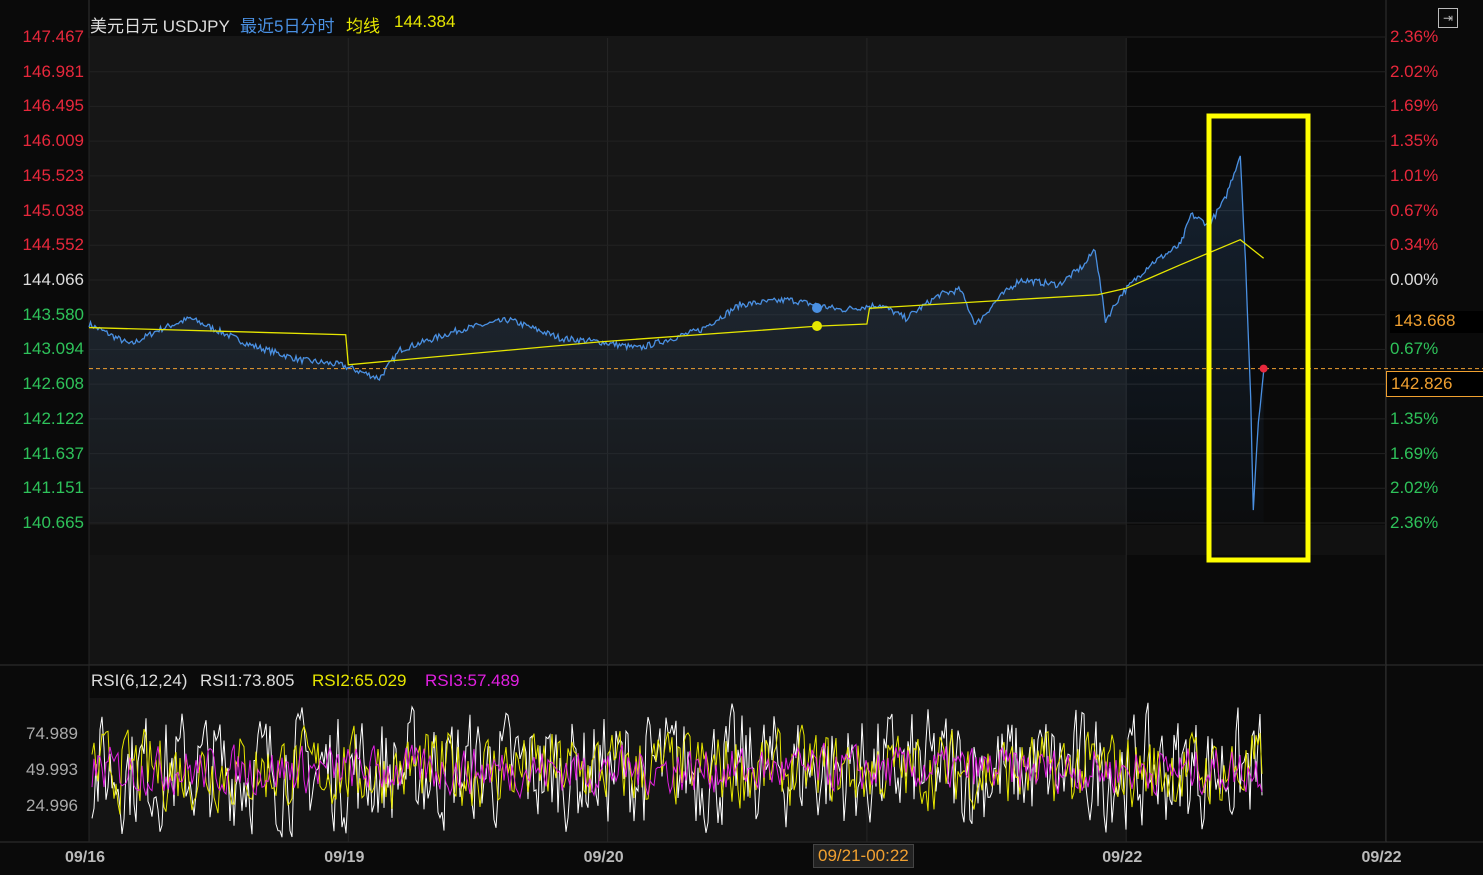 The height and width of the screenshot is (875, 1483). Describe the element at coordinates (53, 314) in the screenshot. I see `y-tick-left: 143.580` at that location.